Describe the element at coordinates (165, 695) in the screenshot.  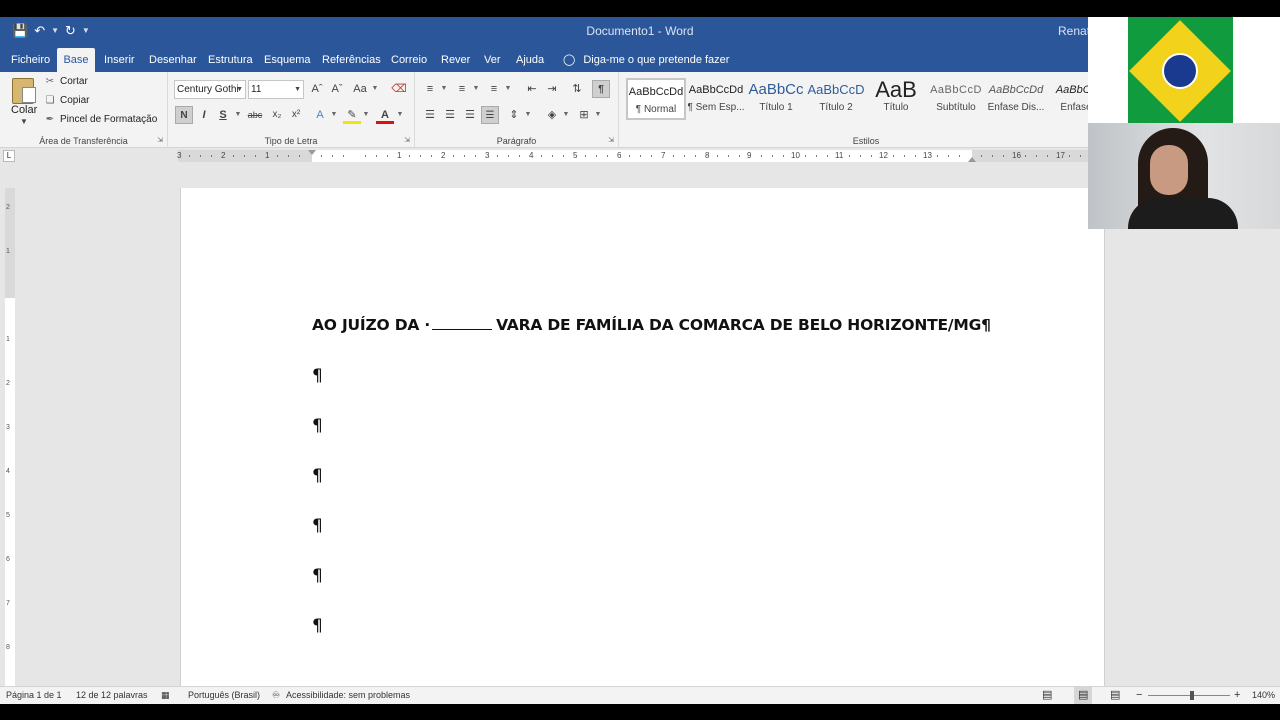
I see `proofing-icon: ▦` at that location.